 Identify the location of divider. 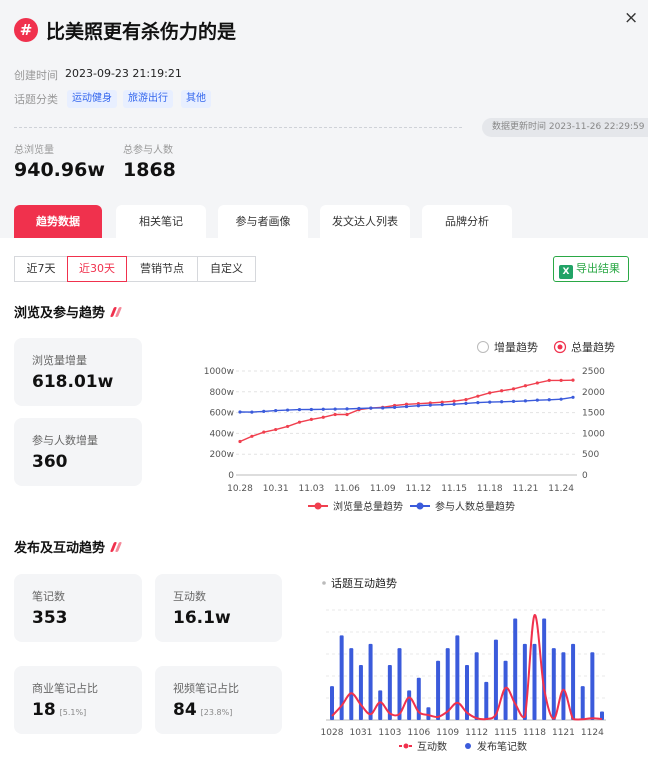
(238, 127).